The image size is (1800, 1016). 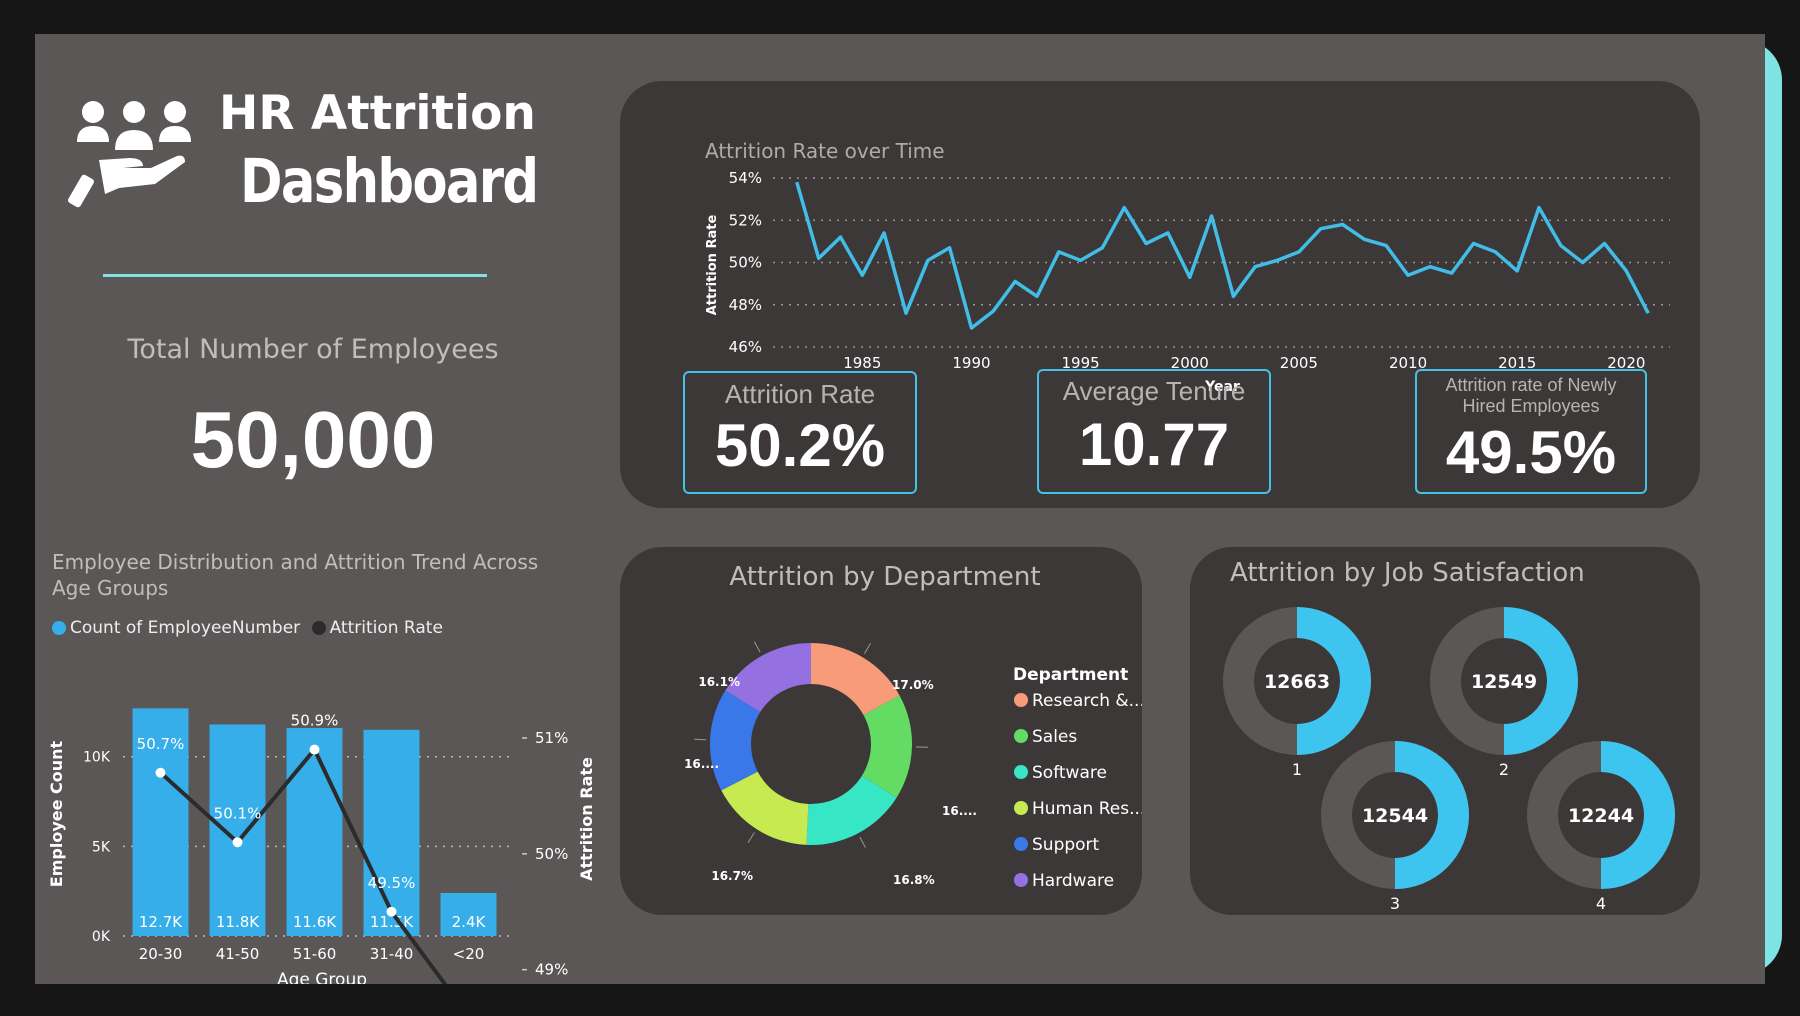 I want to click on kpi-new-hire-value: 49.5%, so click(x=1531, y=452).